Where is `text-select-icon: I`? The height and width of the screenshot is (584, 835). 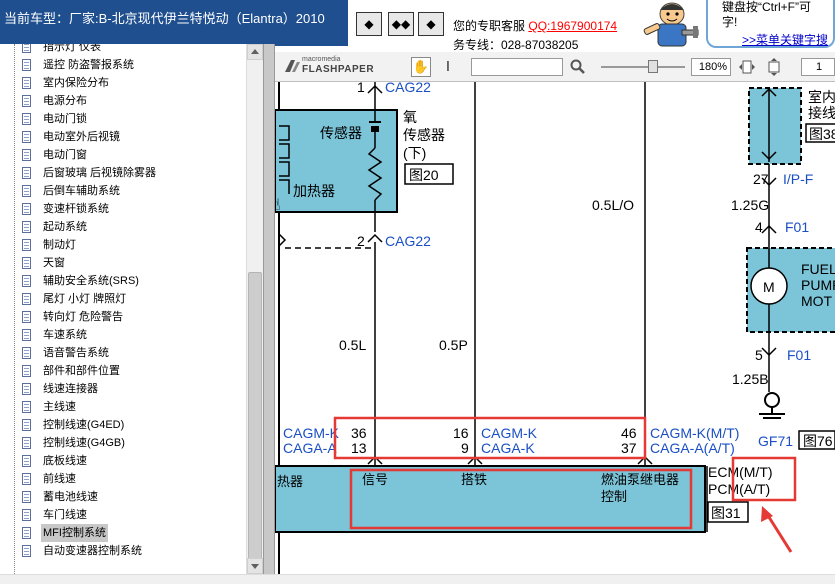
text-select-icon: I is located at coordinates (448, 67).